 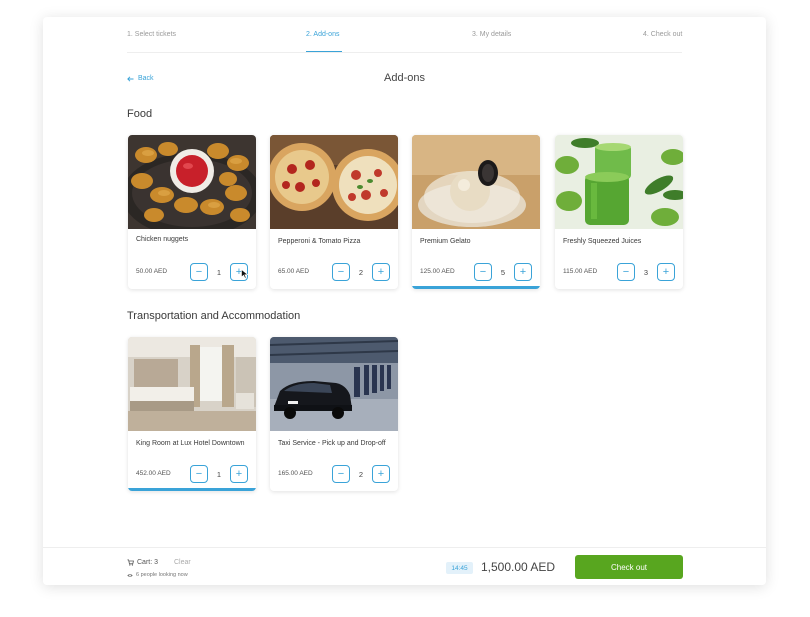 I want to click on addon-card-pepperoni-pizza: Pepperoni & Tomato Pizza 65.00 AED − 2 +, so click(x=334, y=212).